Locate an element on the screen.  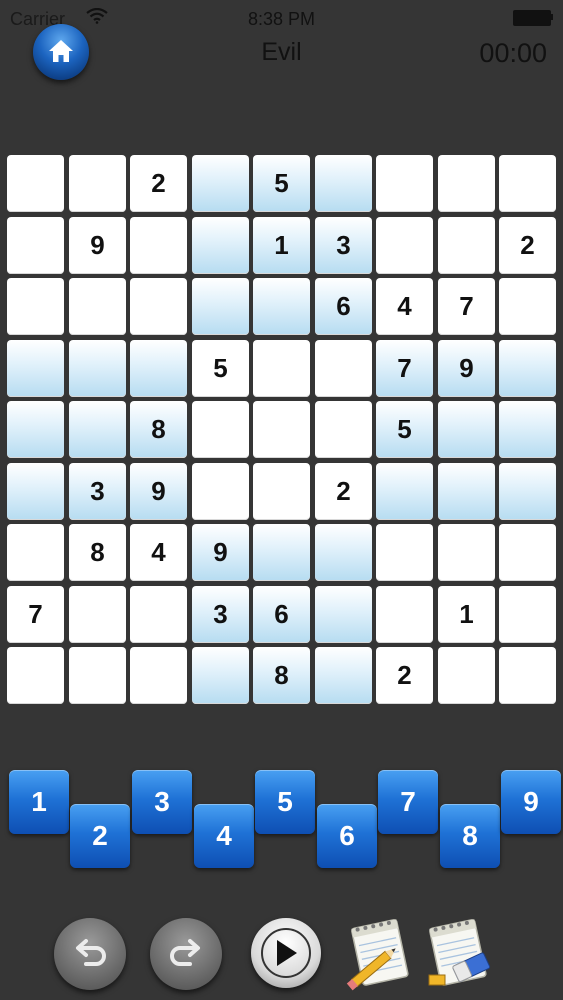
difficulty-title: Evil is located at coordinates (281, 52).